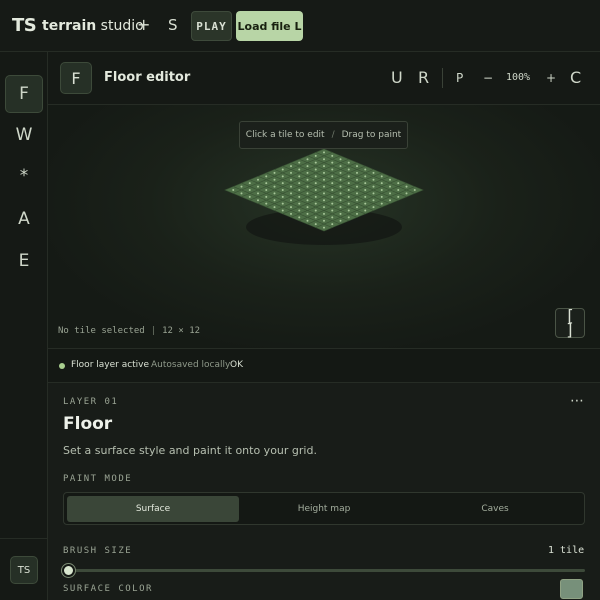 The image size is (600, 600). I want to click on rail-item-export: E, so click(24, 261).